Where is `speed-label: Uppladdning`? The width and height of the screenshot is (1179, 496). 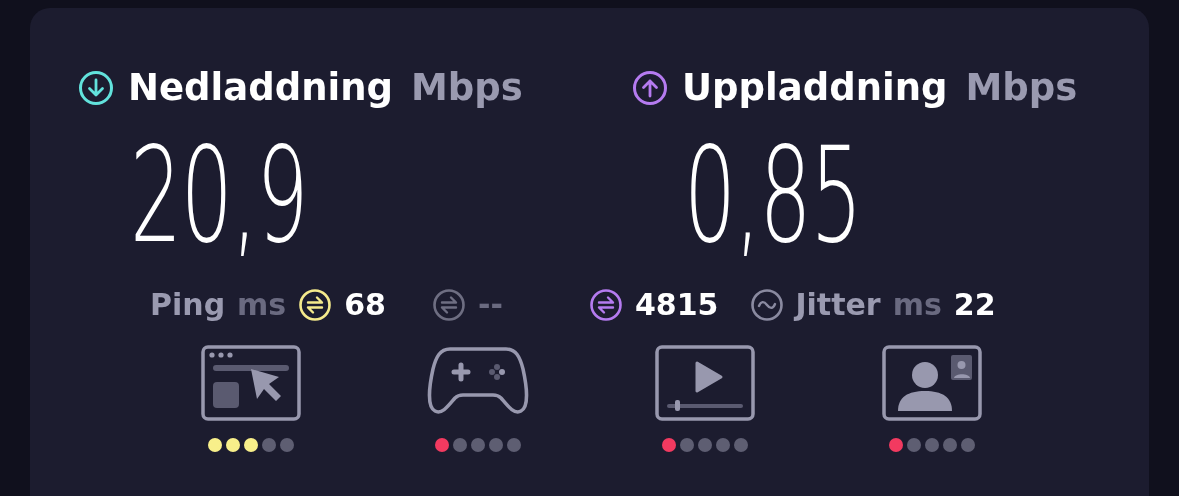
speed-label: Uppladdning is located at coordinates (815, 87).